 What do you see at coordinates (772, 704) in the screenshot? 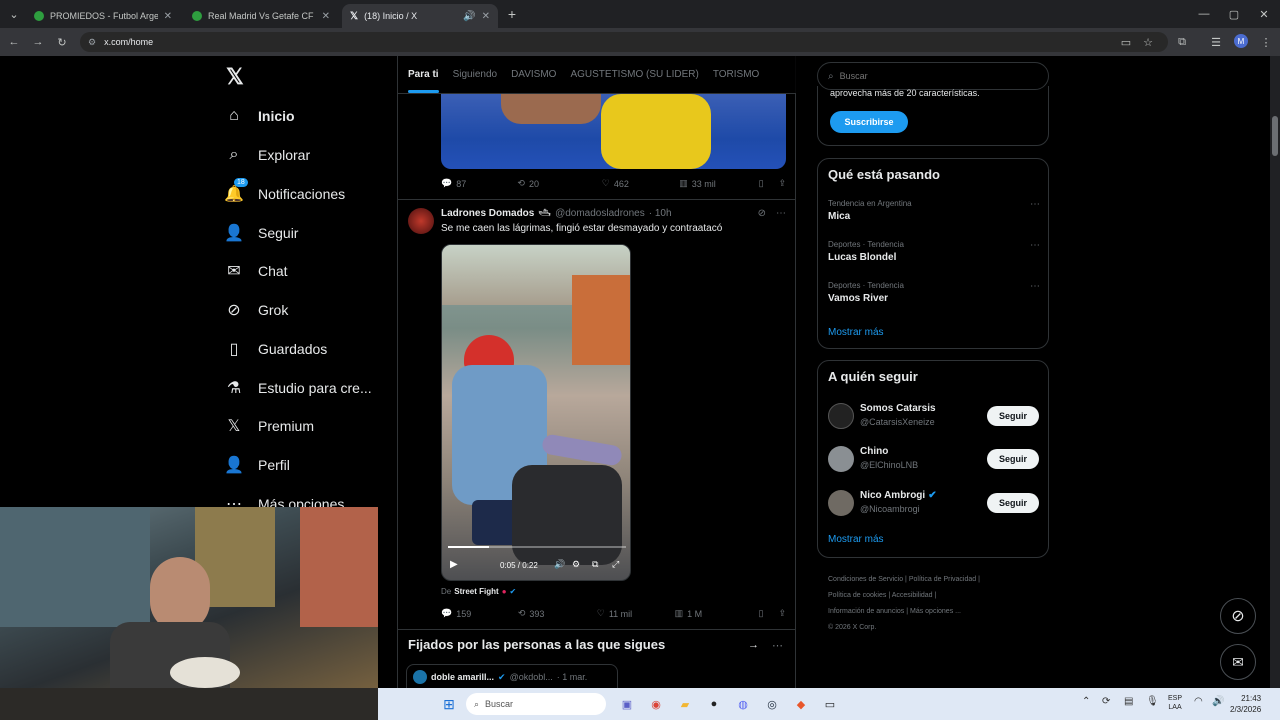
I see `steam-icon: ◎` at bounding box center [772, 704].